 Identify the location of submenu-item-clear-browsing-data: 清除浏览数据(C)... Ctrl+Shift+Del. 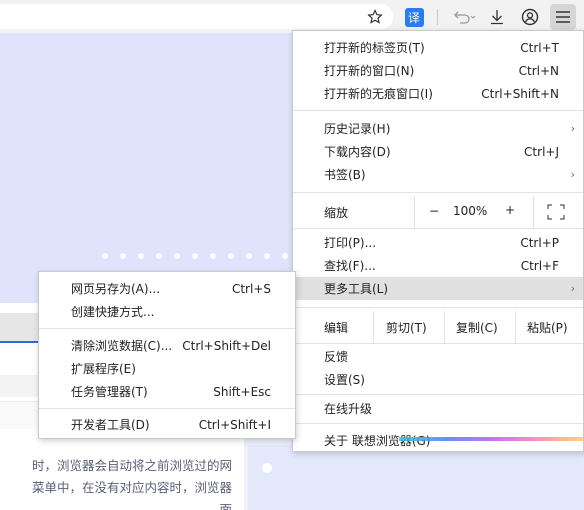
(167, 345).